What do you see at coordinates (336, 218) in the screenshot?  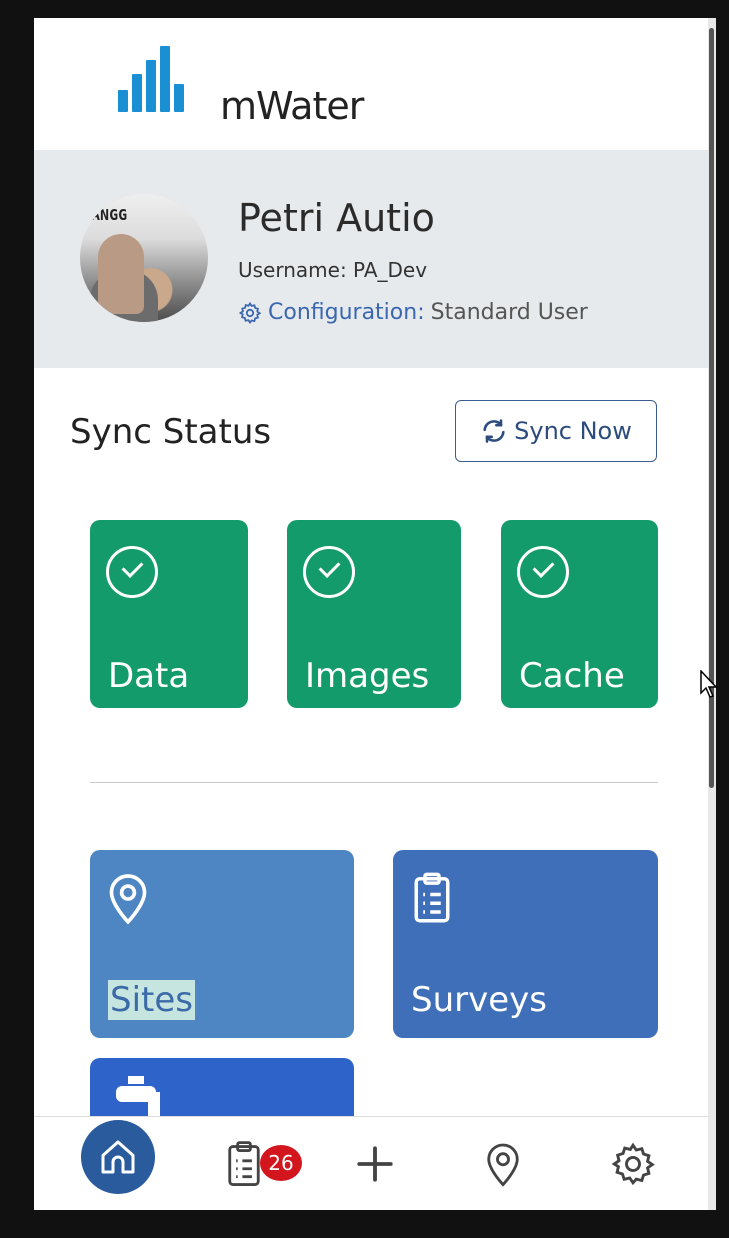 I see `user-name: Petri Autio` at bounding box center [336, 218].